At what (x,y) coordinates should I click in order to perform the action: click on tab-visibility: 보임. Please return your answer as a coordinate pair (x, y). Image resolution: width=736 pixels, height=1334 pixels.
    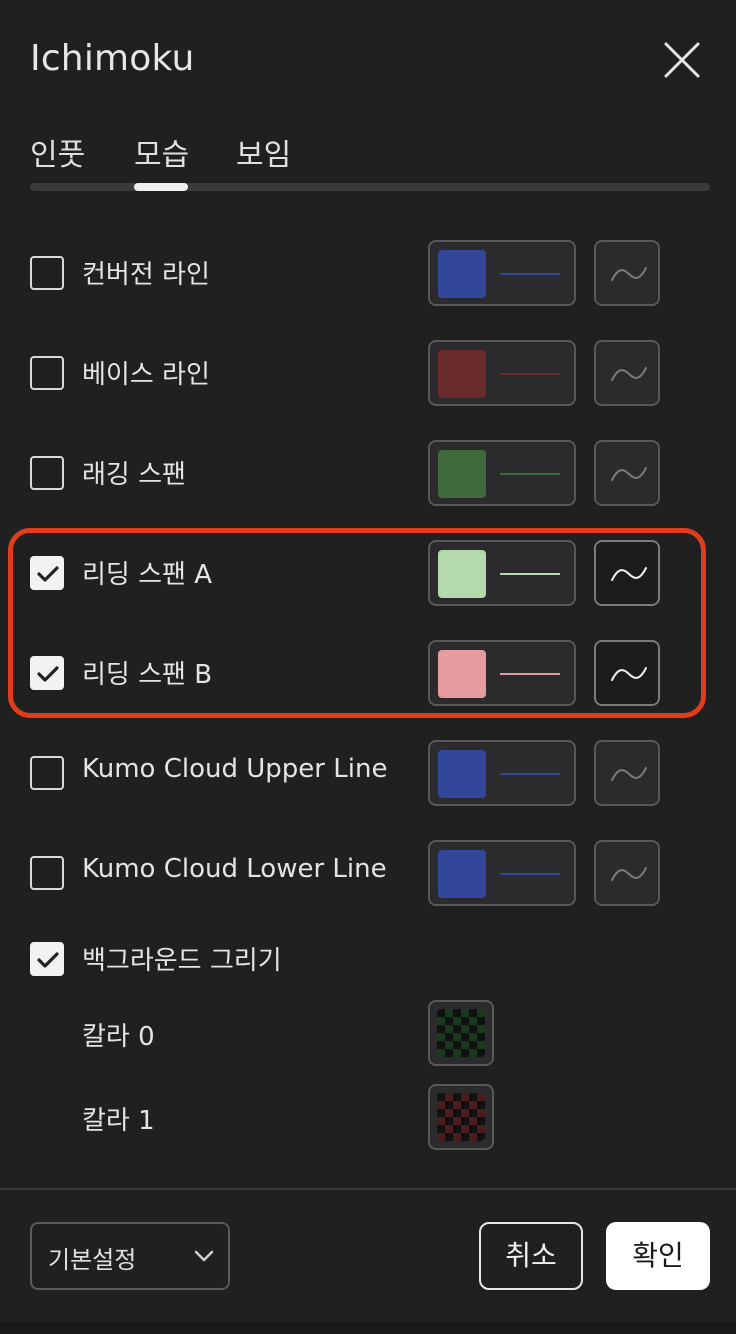
    Looking at the image, I should click on (263, 152).